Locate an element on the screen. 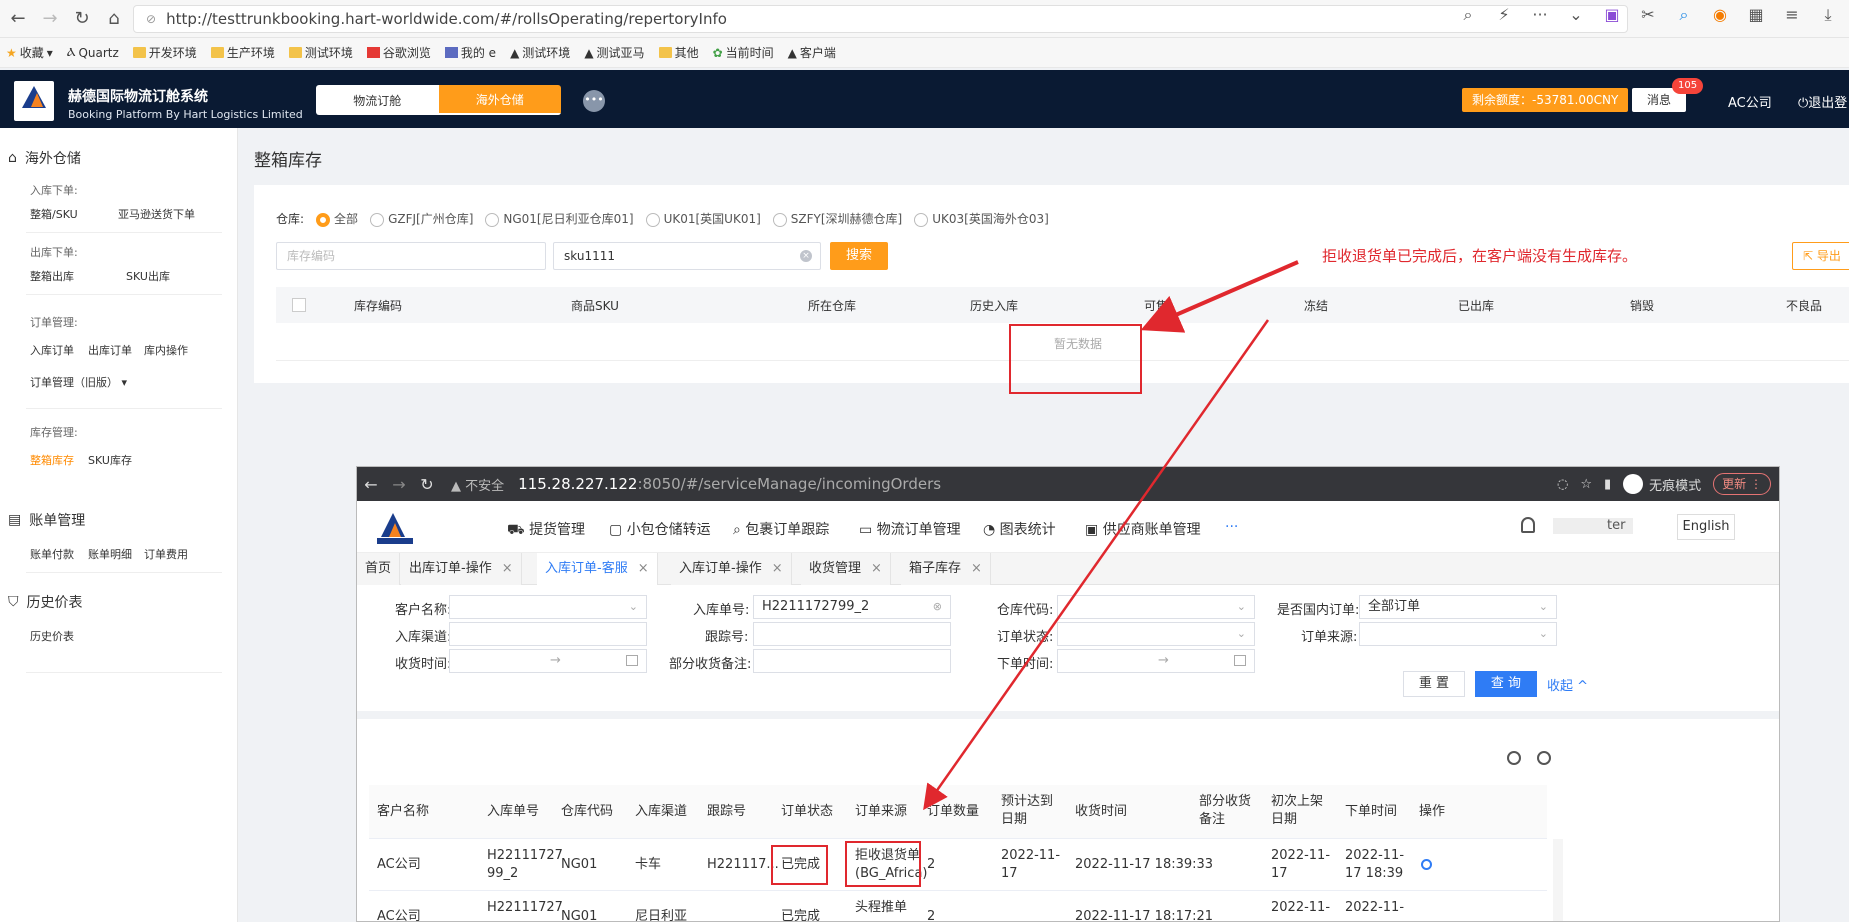  sidebar-item-bill-details: 账单明细 is located at coordinates (110, 554).